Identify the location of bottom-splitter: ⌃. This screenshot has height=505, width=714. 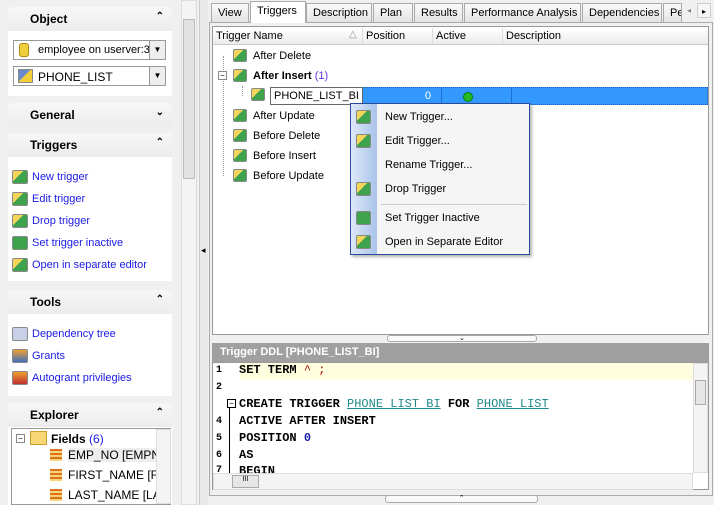
(461, 499).